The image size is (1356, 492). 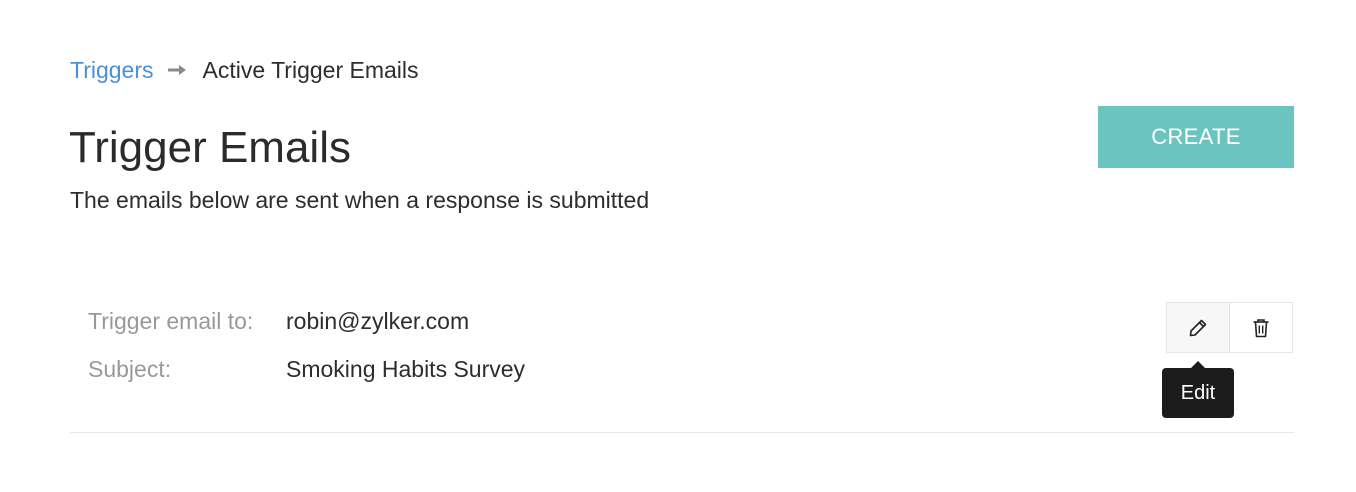 I want to click on delete-button, so click(x=1260, y=327).